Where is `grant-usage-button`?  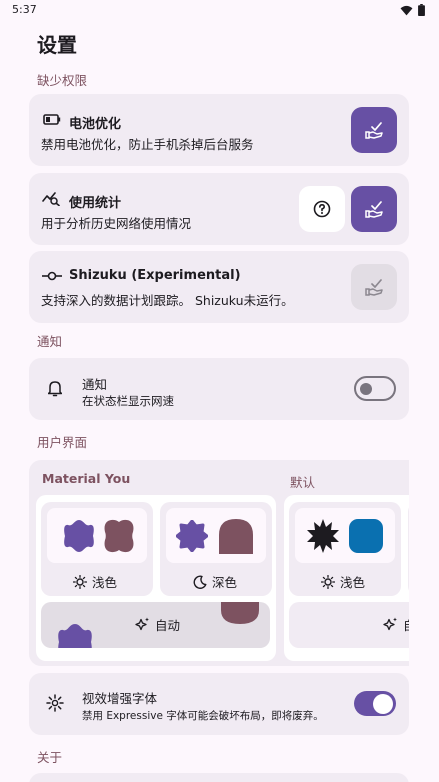 grant-usage-button is located at coordinates (374, 209).